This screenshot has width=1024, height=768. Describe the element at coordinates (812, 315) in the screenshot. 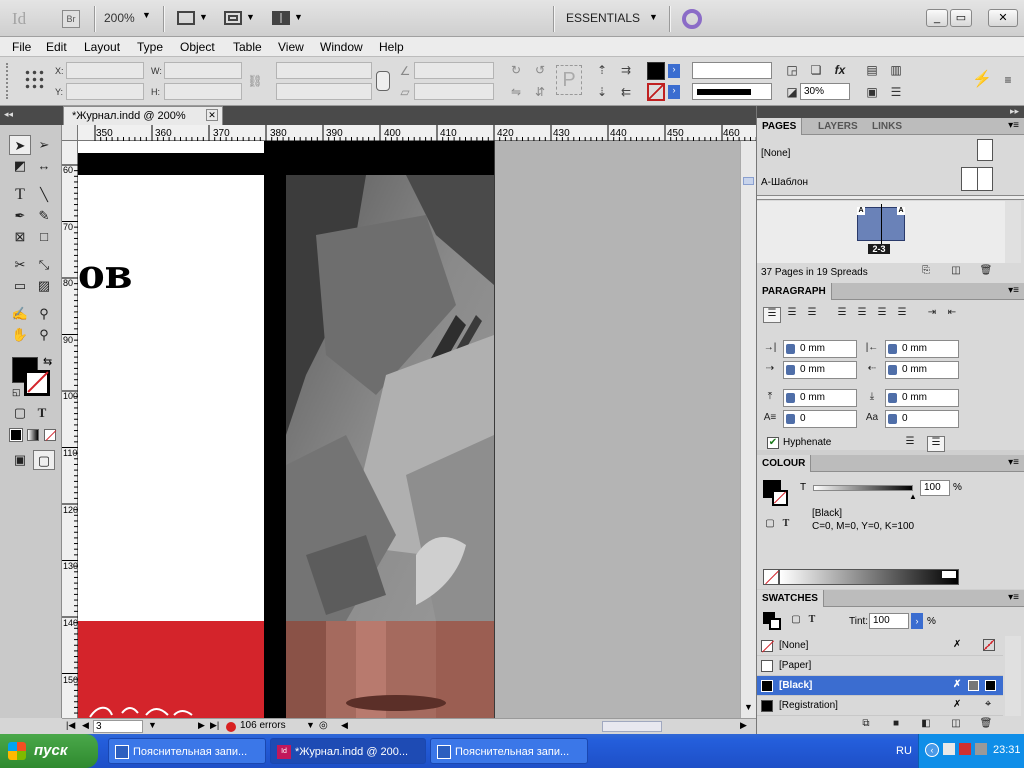

I see `align-right-icon: ☰` at that location.